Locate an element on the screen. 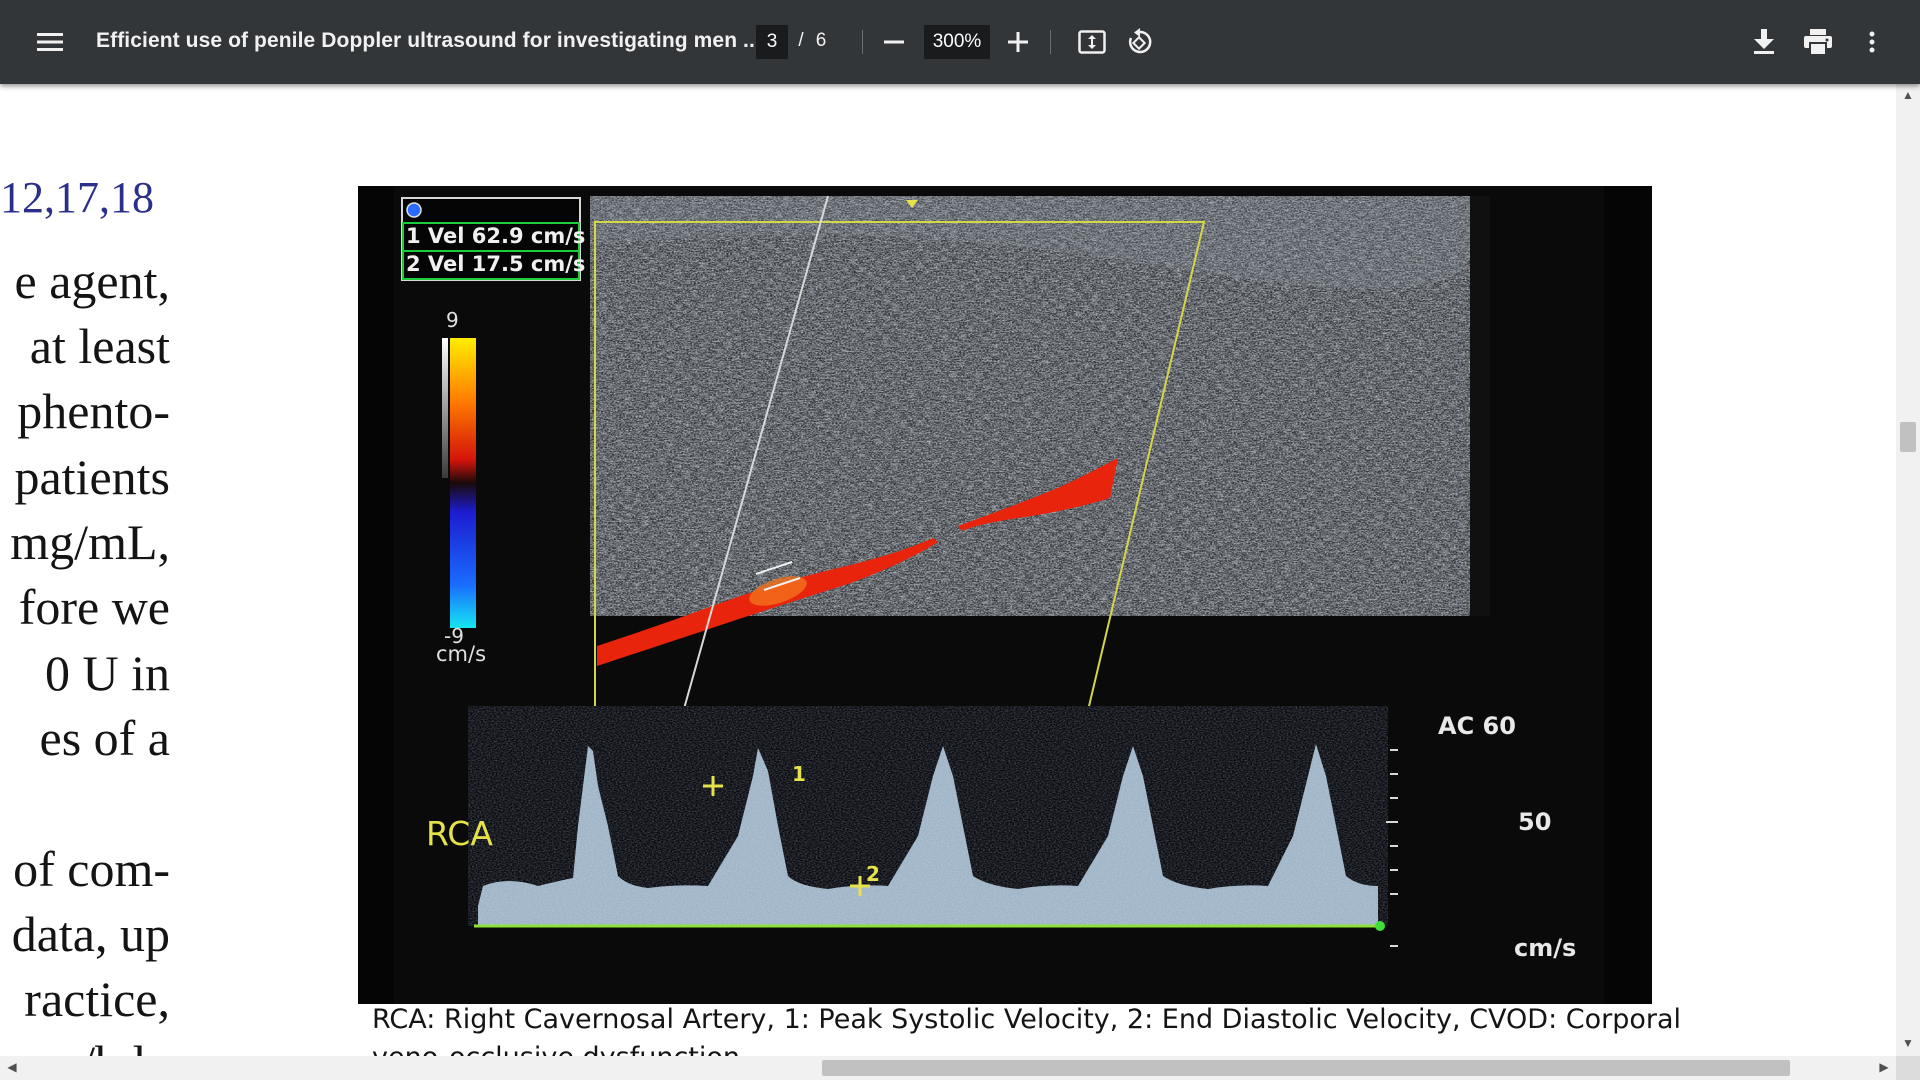 This screenshot has height=1080, width=1920. scroll-right-icon: ▶ is located at coordinates (1884, 1067).